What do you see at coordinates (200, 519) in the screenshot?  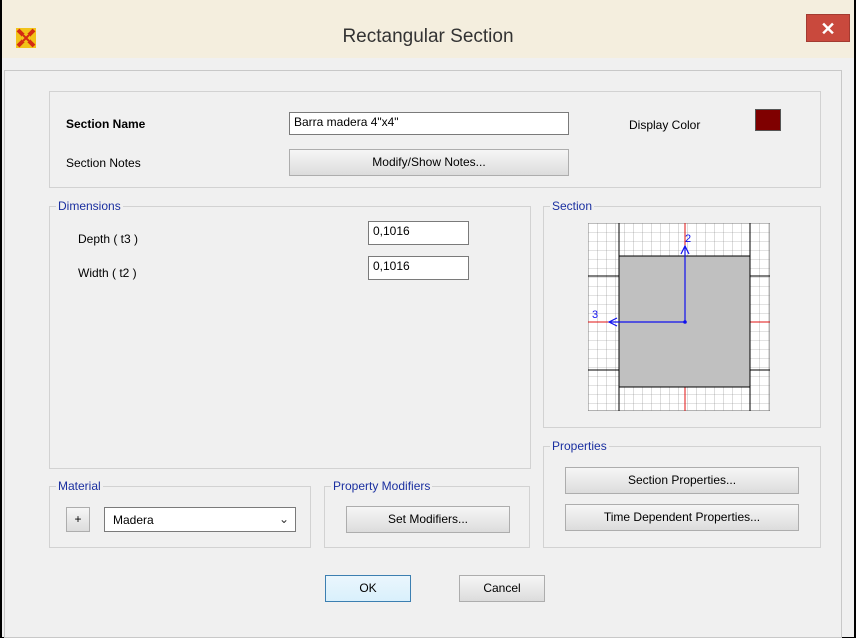 I see `material-select: Madera ⌄` at bounding box center [200, 519].